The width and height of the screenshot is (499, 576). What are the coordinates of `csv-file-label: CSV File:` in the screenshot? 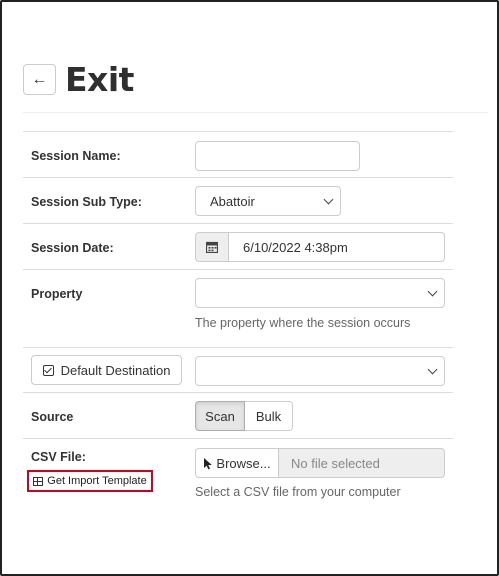 It's located at (58, 457).